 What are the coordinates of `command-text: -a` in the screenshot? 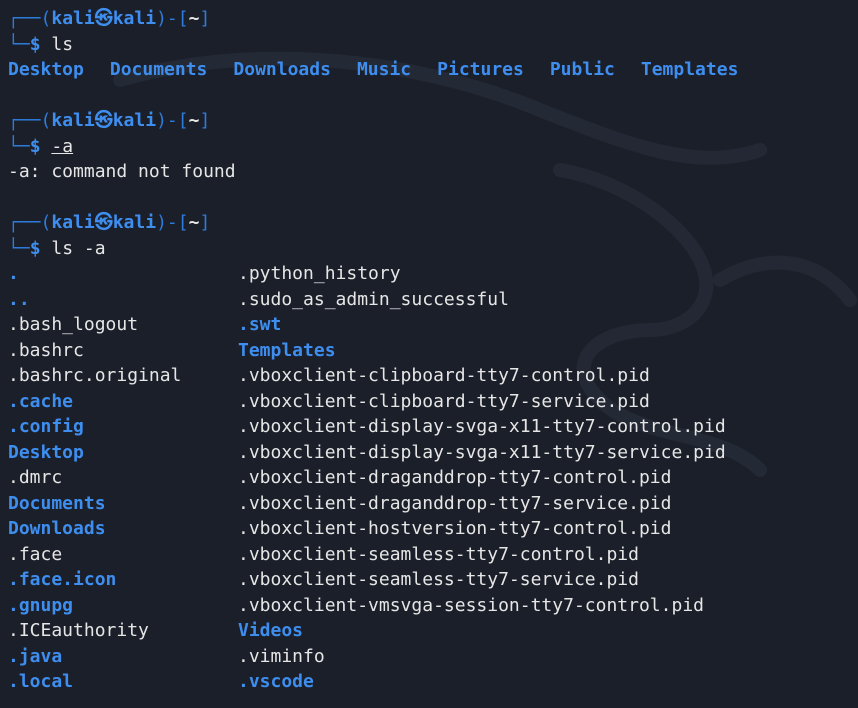 It's located at (62, 146).